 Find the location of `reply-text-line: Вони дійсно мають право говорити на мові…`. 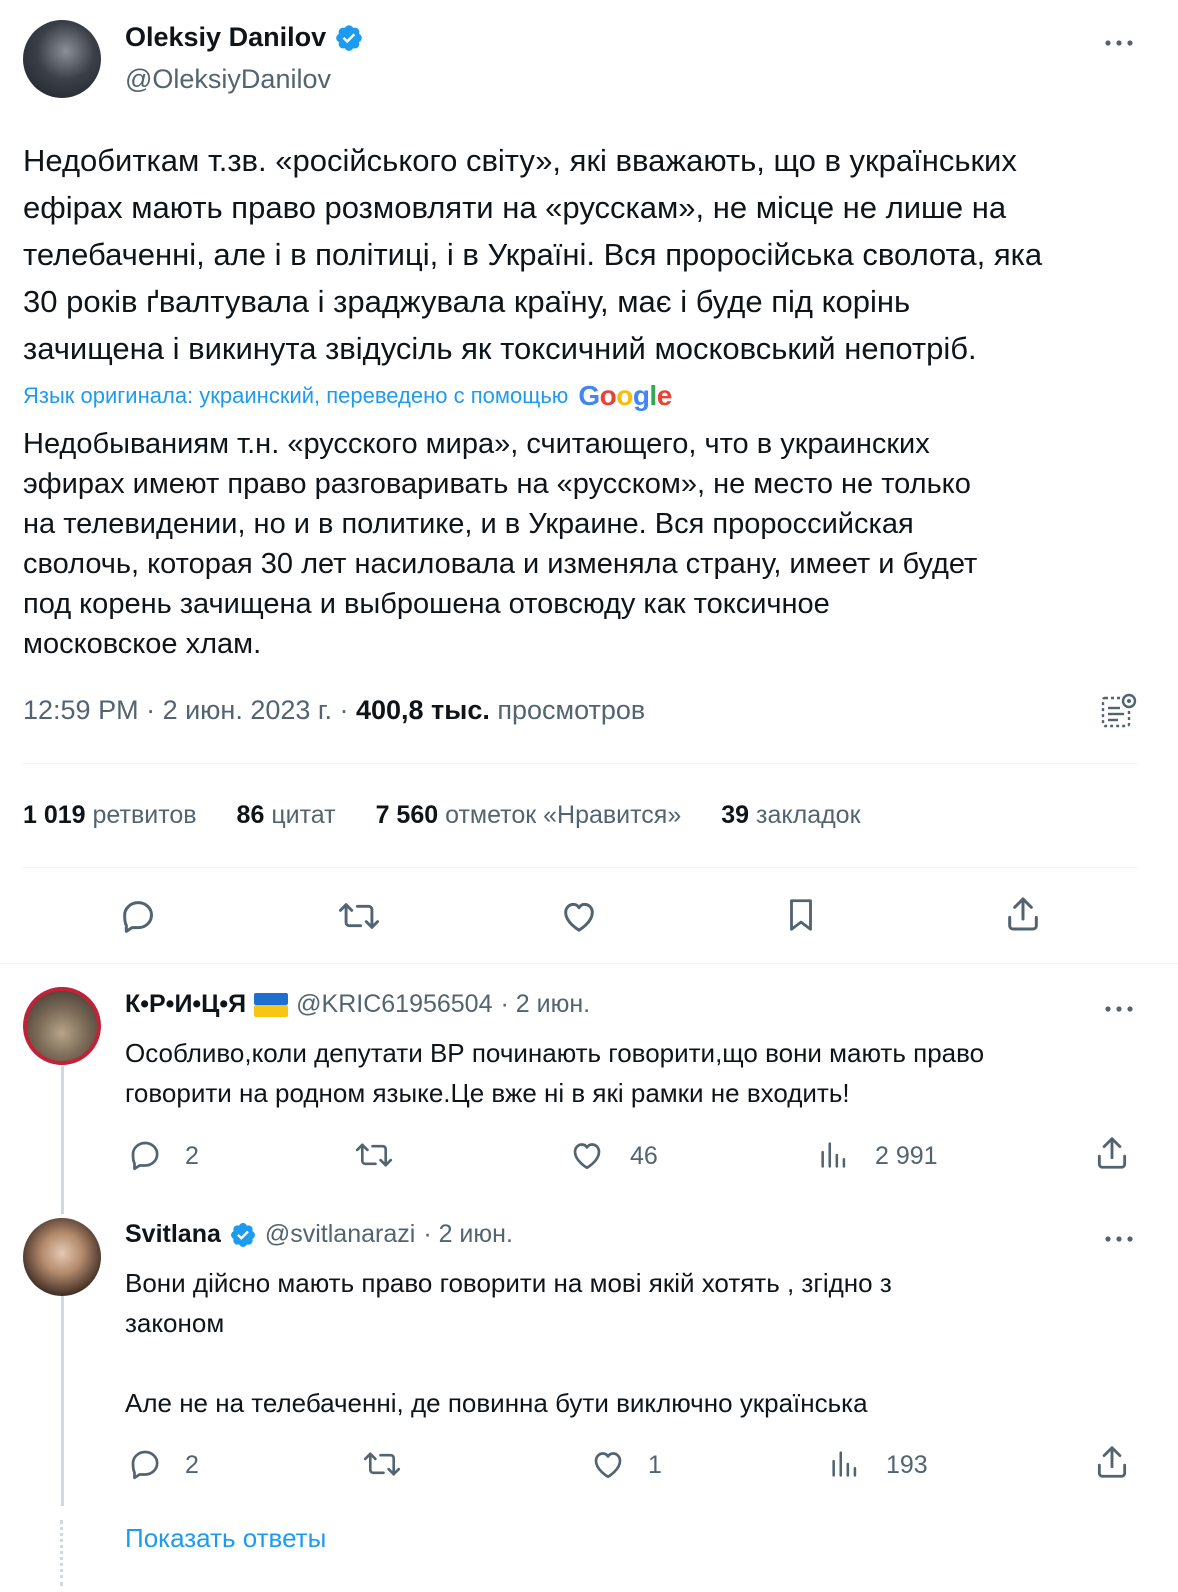

reply-text-line: Вони дійсно мають право говорити на мові… is located at coordinates (508, 1283).